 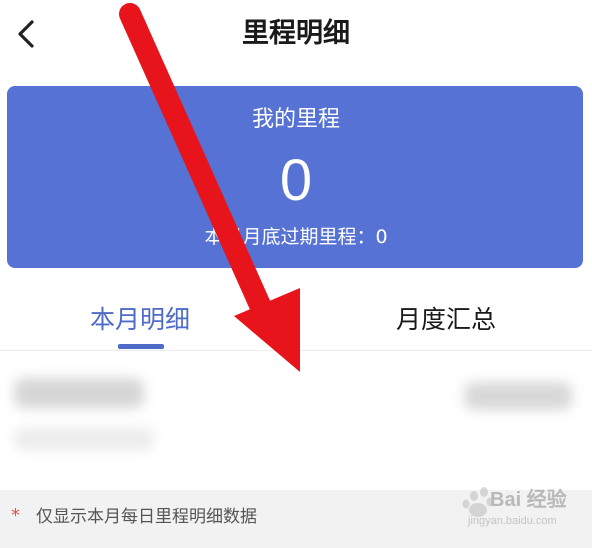 I want to click on card-title: 我的里程, so click(x=295, y=119).